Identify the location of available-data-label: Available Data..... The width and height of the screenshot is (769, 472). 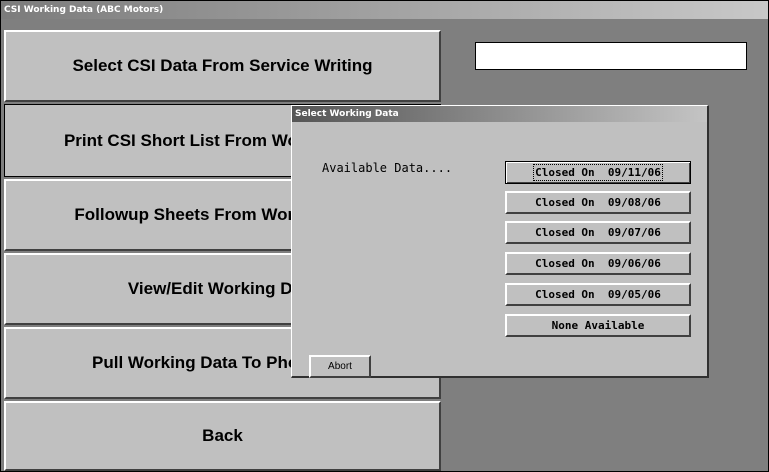
(387, 168).